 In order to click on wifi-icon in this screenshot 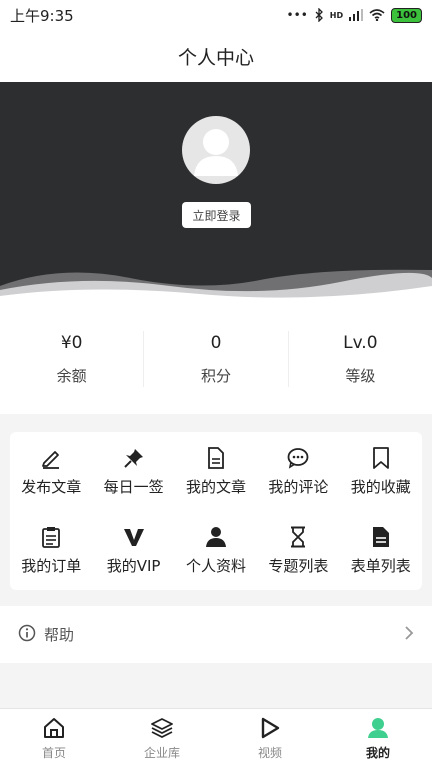, I will do `click(377, 15)`.